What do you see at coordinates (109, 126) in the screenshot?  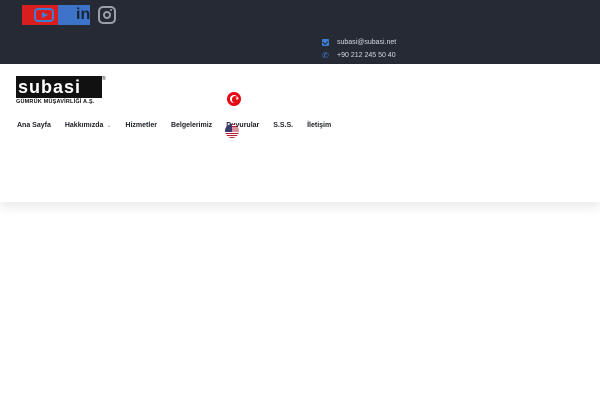 I see `chevron-down-icon: ⌄` at bounding box center [109, 126].